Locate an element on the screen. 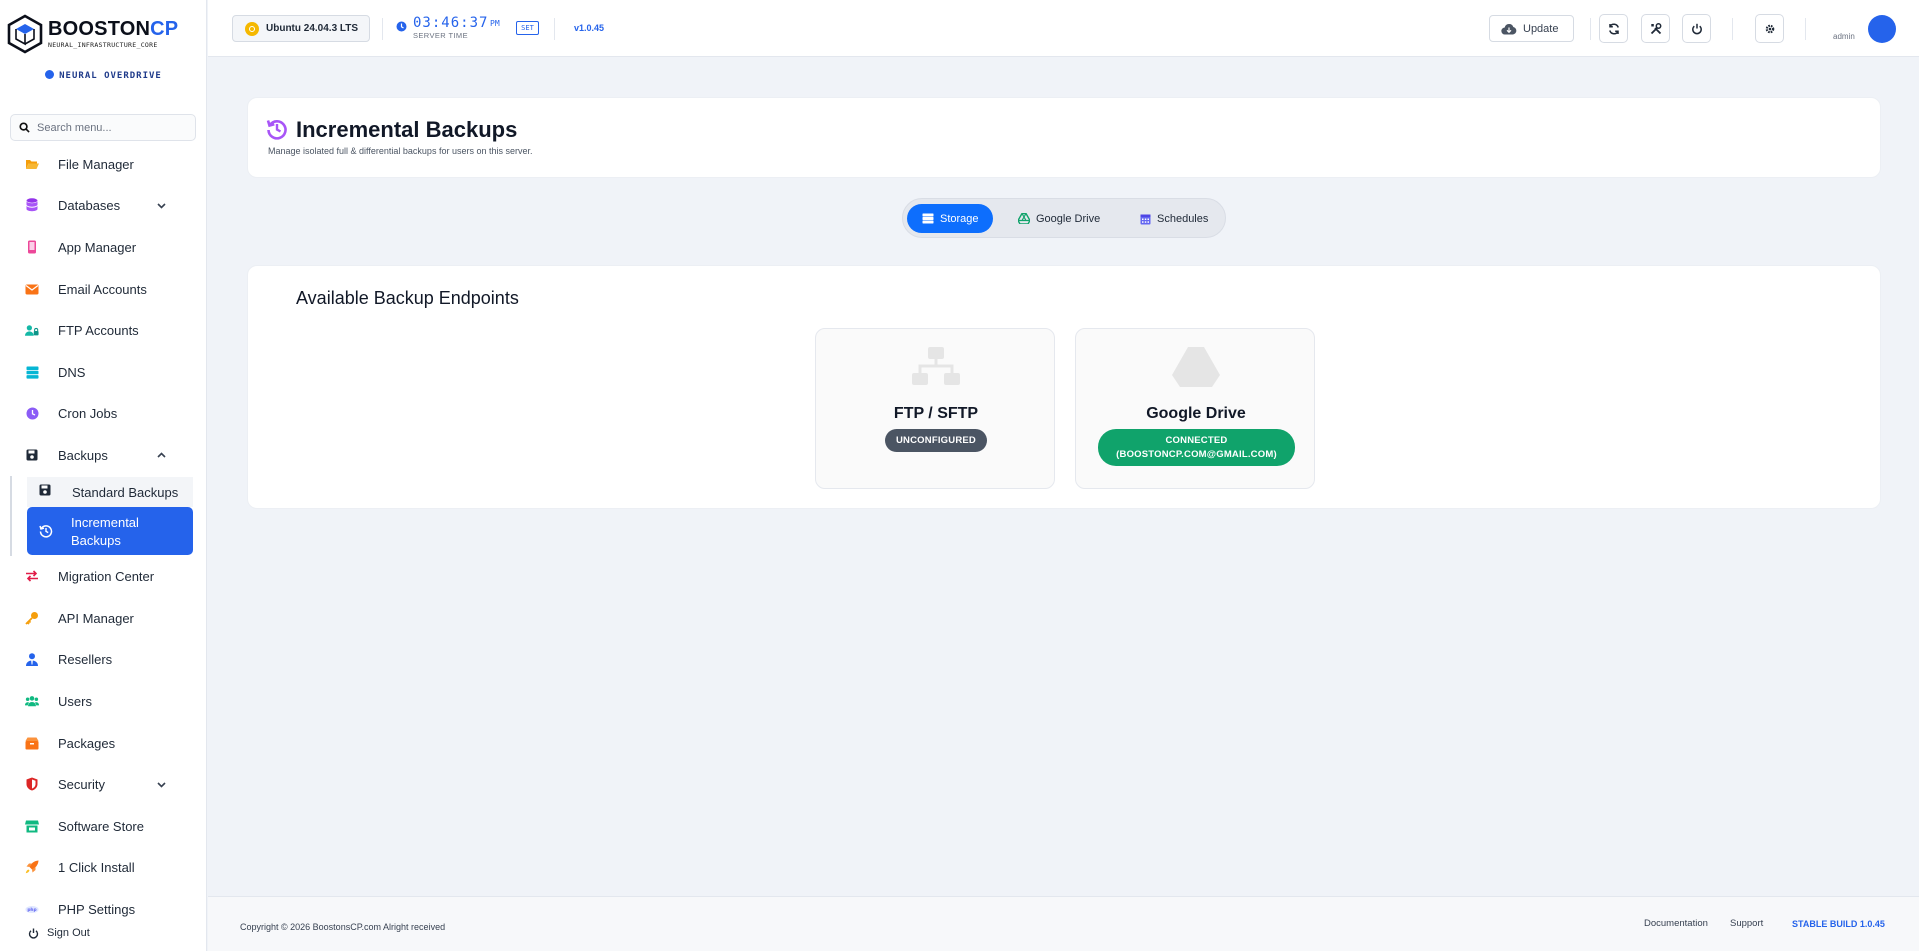 Image resolution: width=1919 pixels, height=951 pixels. sidebar-item-security: Security is located at coordinates (103, 784).